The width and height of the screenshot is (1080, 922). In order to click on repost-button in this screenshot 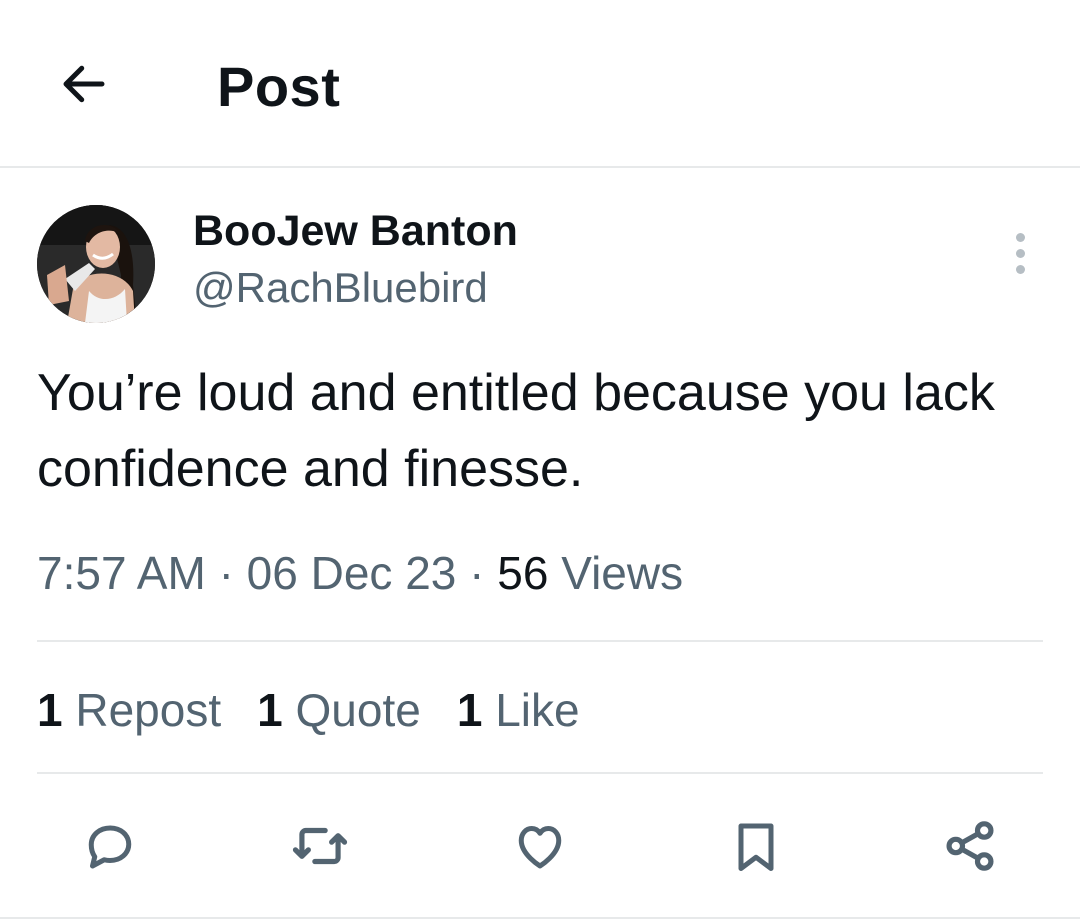, I will do `click(320, 846)`.